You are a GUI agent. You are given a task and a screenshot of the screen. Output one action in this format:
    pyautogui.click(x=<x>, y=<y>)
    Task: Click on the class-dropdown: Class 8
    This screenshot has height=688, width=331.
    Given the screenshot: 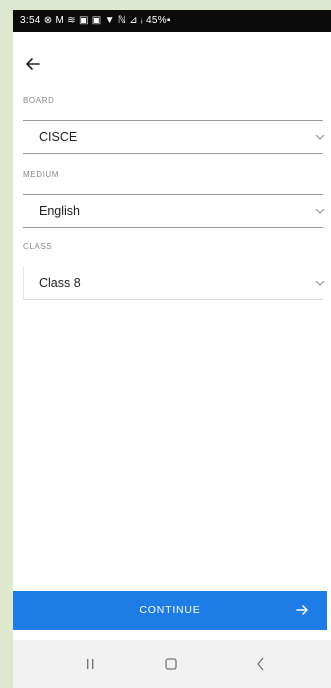 What is the action you would take?
    pyautogui.click(x=177, y=283)
    